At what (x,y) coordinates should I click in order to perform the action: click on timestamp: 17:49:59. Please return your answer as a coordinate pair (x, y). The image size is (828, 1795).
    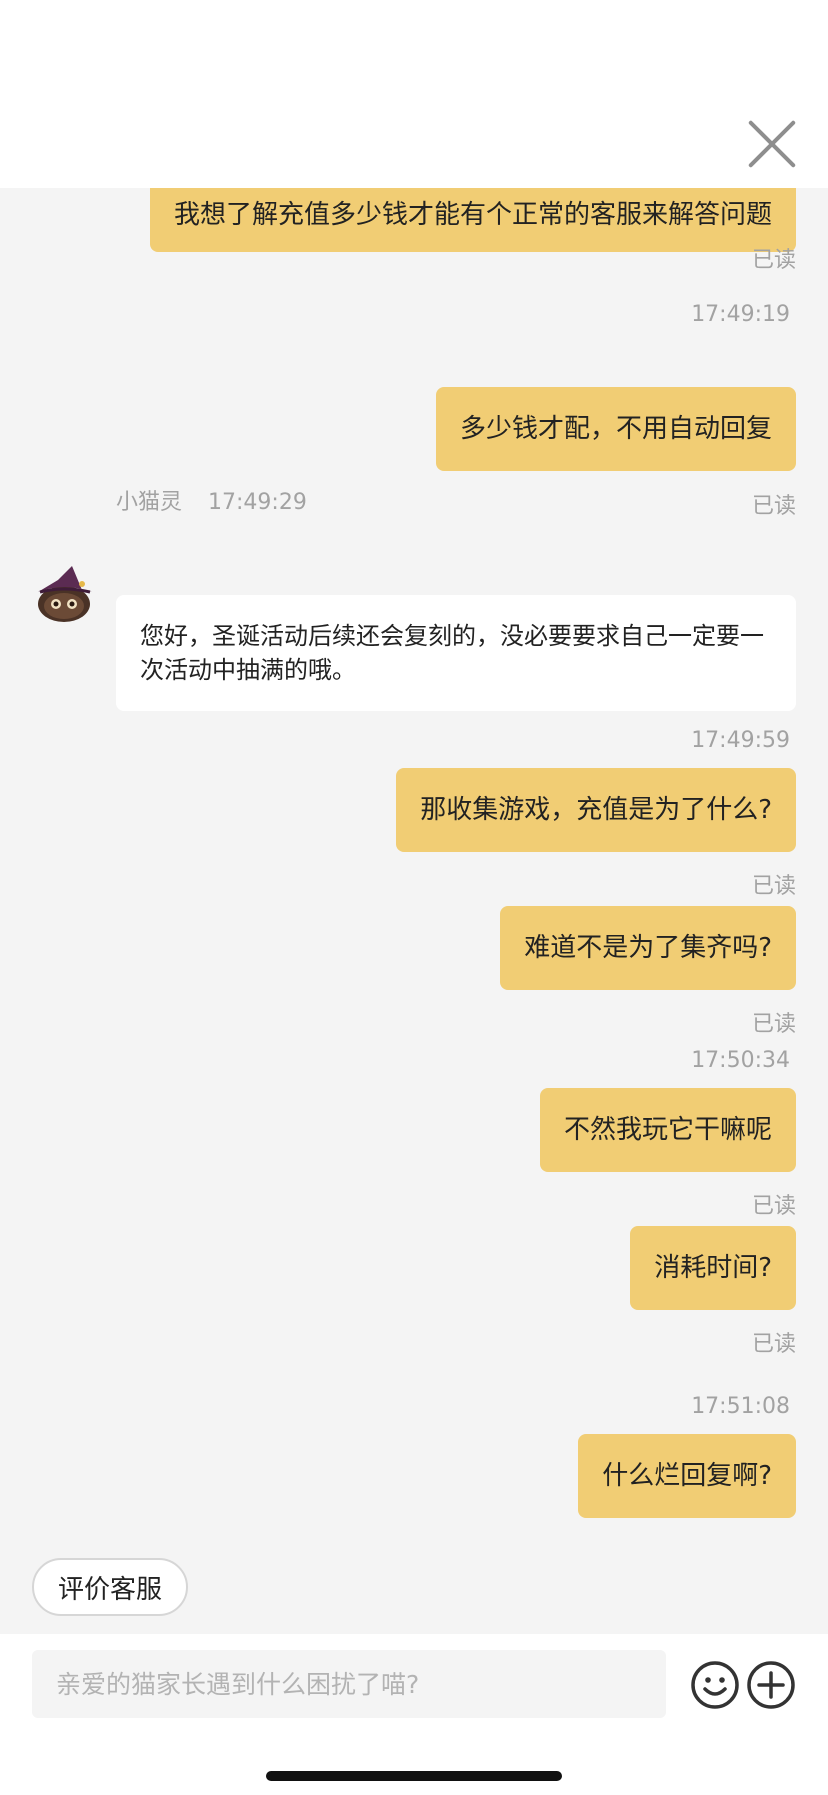
    Looking at the image, I should click on (740, 740).